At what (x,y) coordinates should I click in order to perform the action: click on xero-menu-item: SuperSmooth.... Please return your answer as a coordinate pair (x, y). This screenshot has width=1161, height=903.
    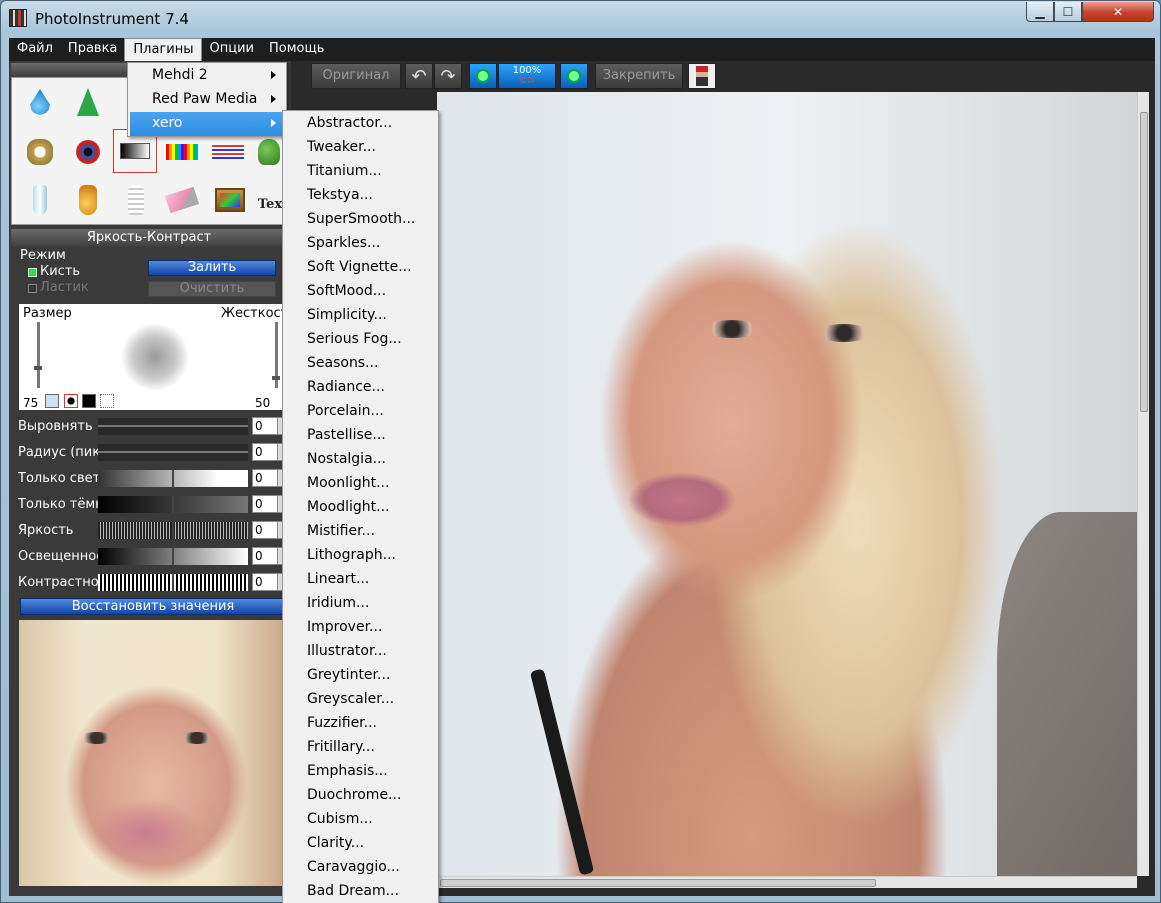
    Looking at the image, I should click on (360, 219).